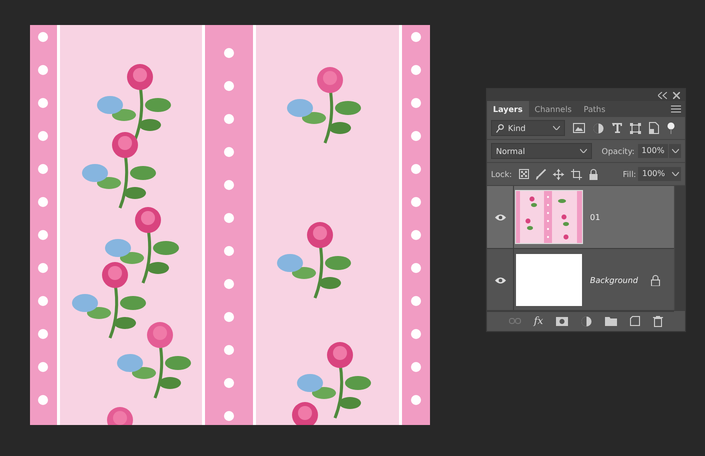 The image size is (705, 456). I want to click on scrollbar, so click(679, 248).